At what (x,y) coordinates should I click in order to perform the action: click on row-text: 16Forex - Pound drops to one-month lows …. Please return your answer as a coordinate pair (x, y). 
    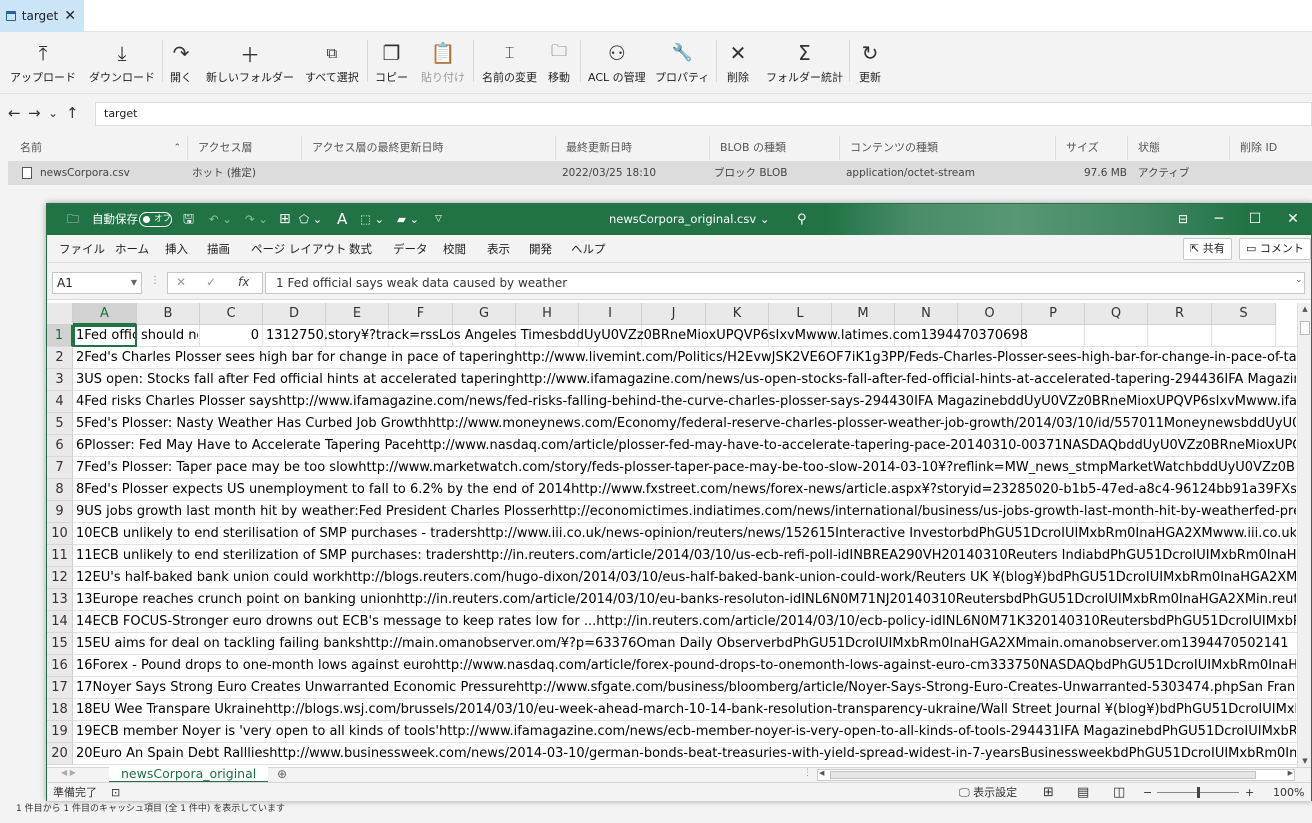
    Looking at the image, I should click on (686, 666).